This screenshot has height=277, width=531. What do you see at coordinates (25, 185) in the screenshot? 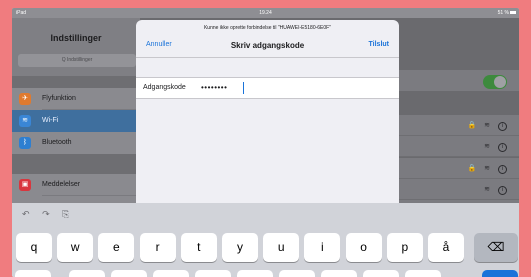
I see `notifications-icon: ▣` at bounding box center [25, 185].